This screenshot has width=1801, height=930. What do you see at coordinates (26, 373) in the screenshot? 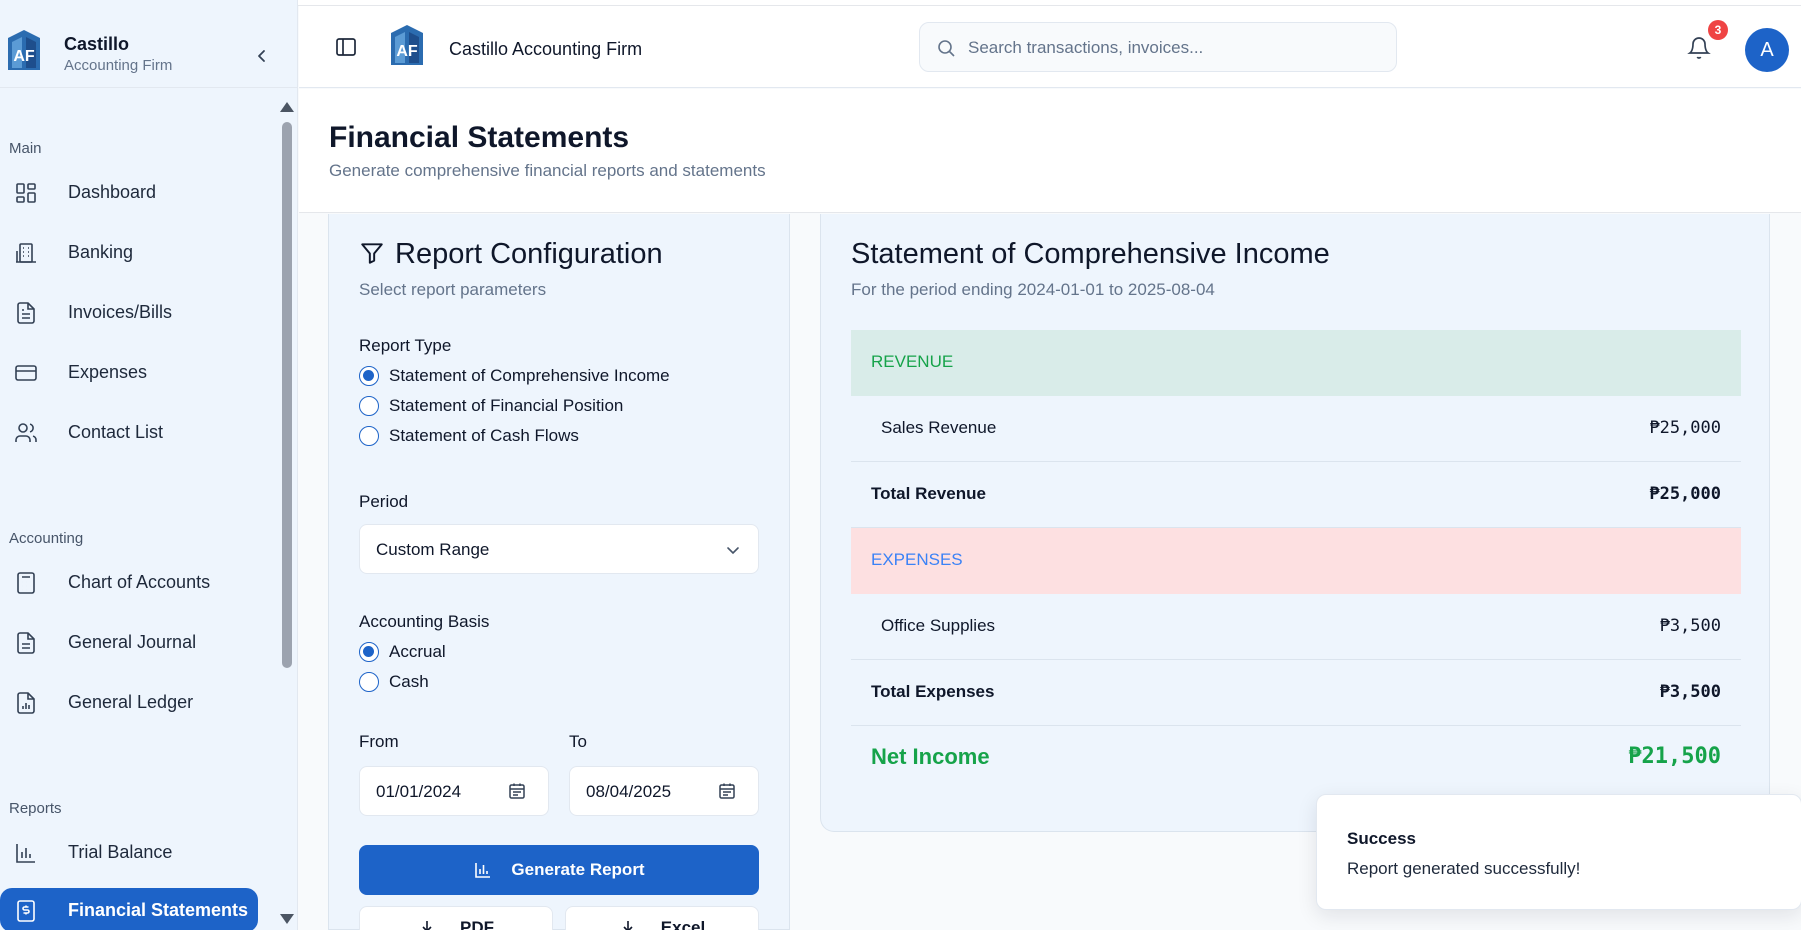
I see `credit-card-icon` at bounding box center [26, 373].